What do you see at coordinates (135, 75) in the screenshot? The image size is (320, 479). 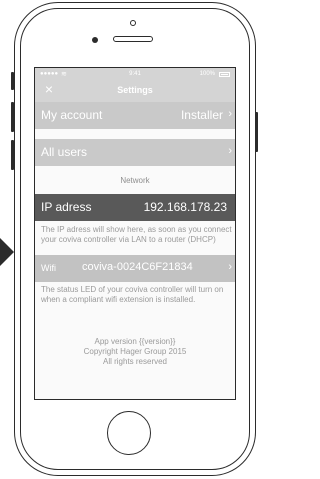 I see `status-bar: ●●●●● ≋ 9:41 100%` at bounding box center [135, 75].